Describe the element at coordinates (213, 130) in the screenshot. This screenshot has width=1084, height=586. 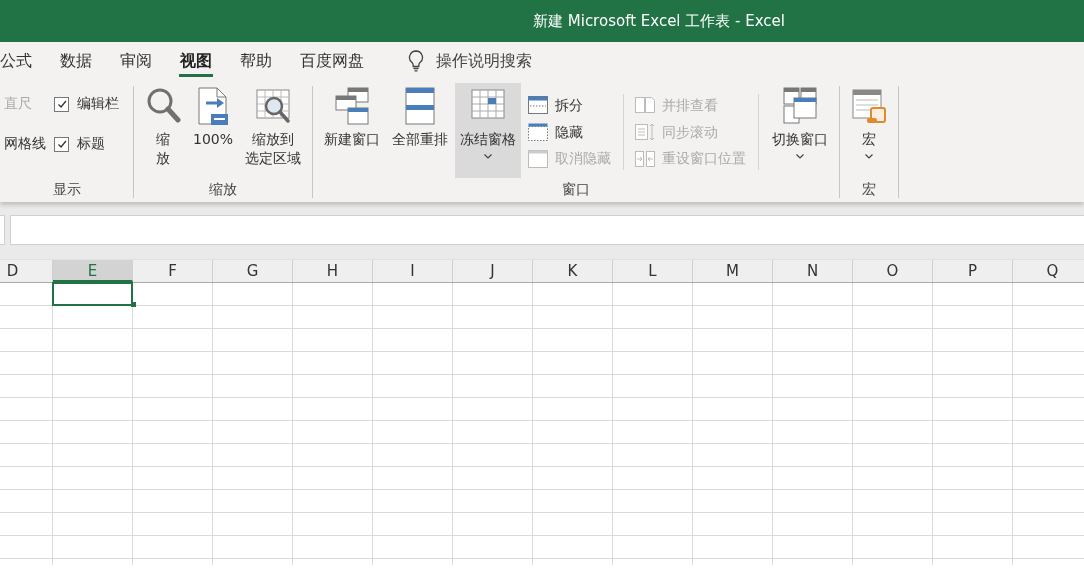
I see `ribbon-button: 100%` at that location.